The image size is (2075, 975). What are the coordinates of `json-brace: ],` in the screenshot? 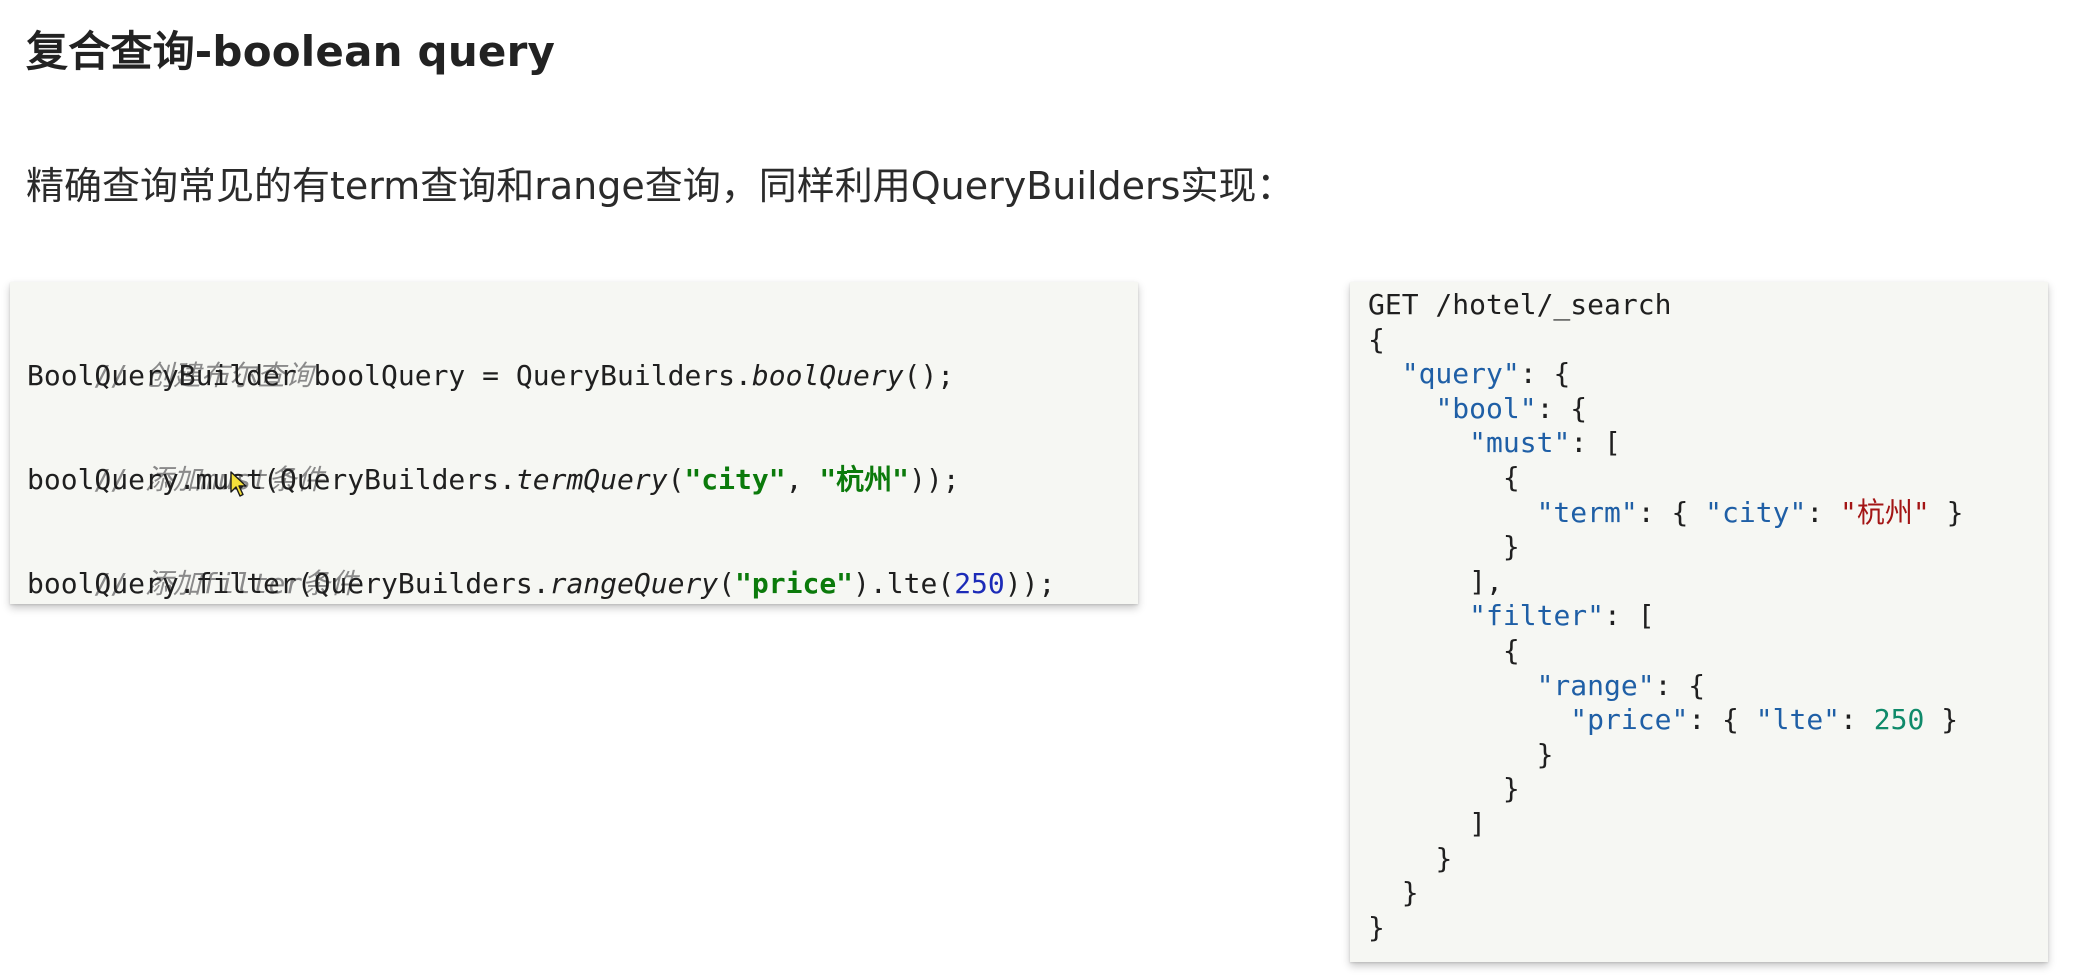 It's located at (1486, 581).